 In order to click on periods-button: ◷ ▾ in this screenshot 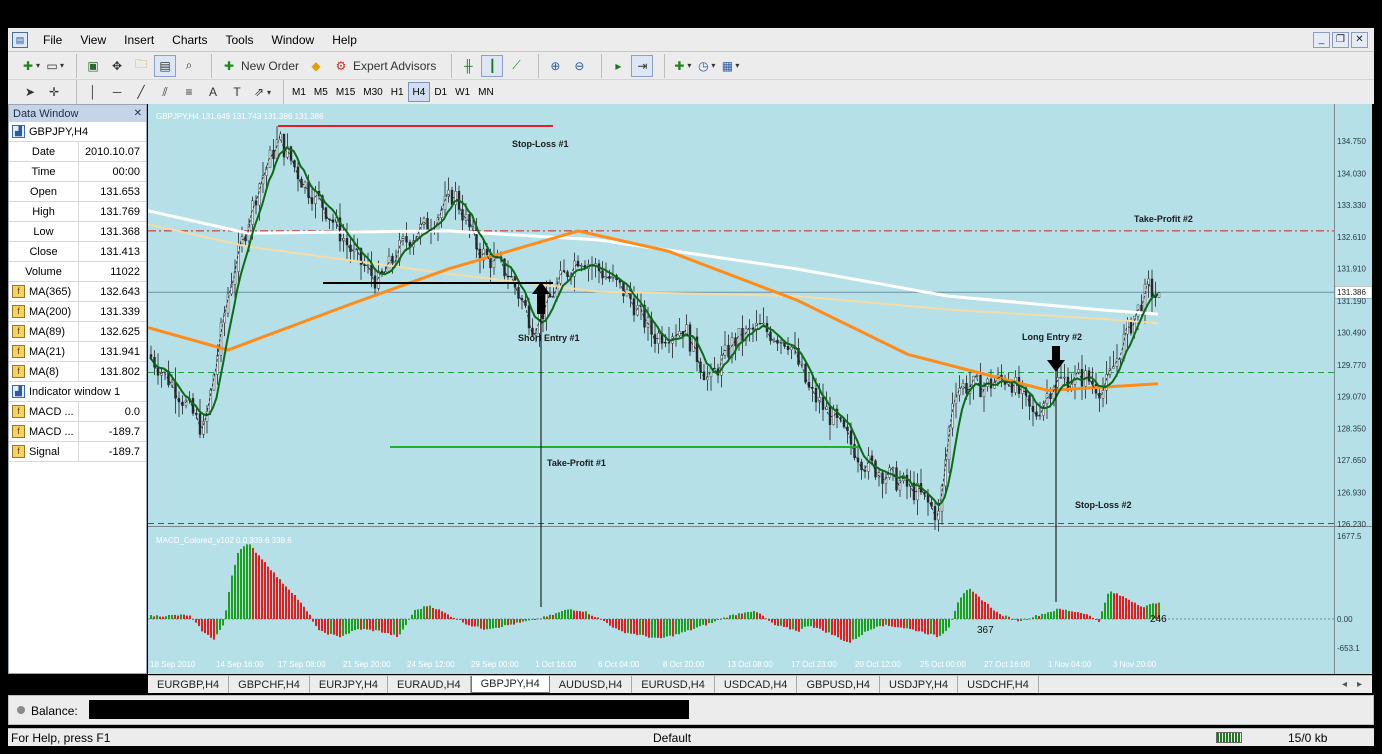, I will do `click(705, 66)`.